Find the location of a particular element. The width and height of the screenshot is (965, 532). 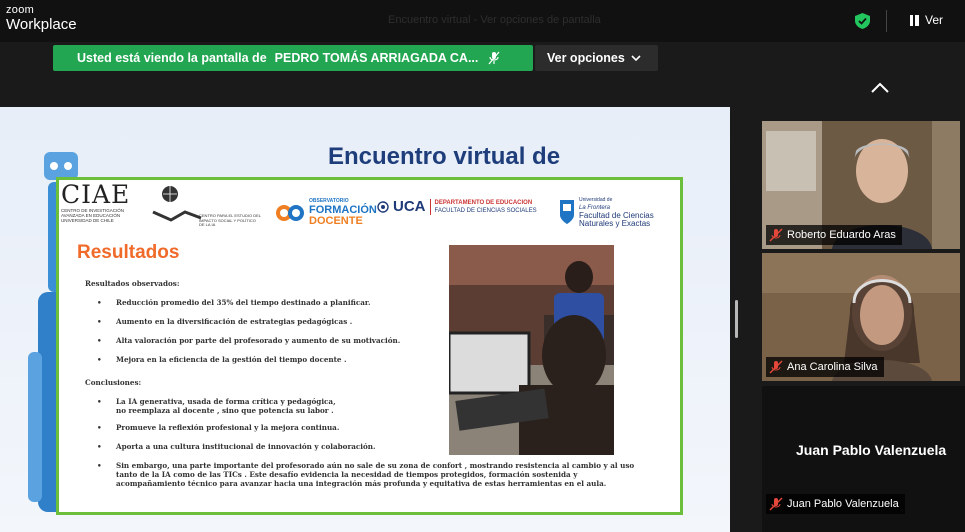

participant-name-tag: Ana Carolina Silva is located at coordinates (825, 367).